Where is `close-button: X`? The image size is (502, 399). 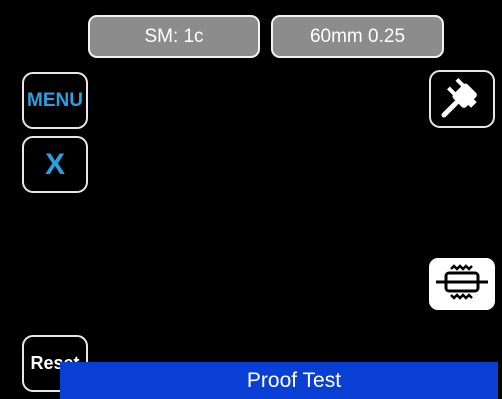 close-button: X is located at coordinates (55, 164).